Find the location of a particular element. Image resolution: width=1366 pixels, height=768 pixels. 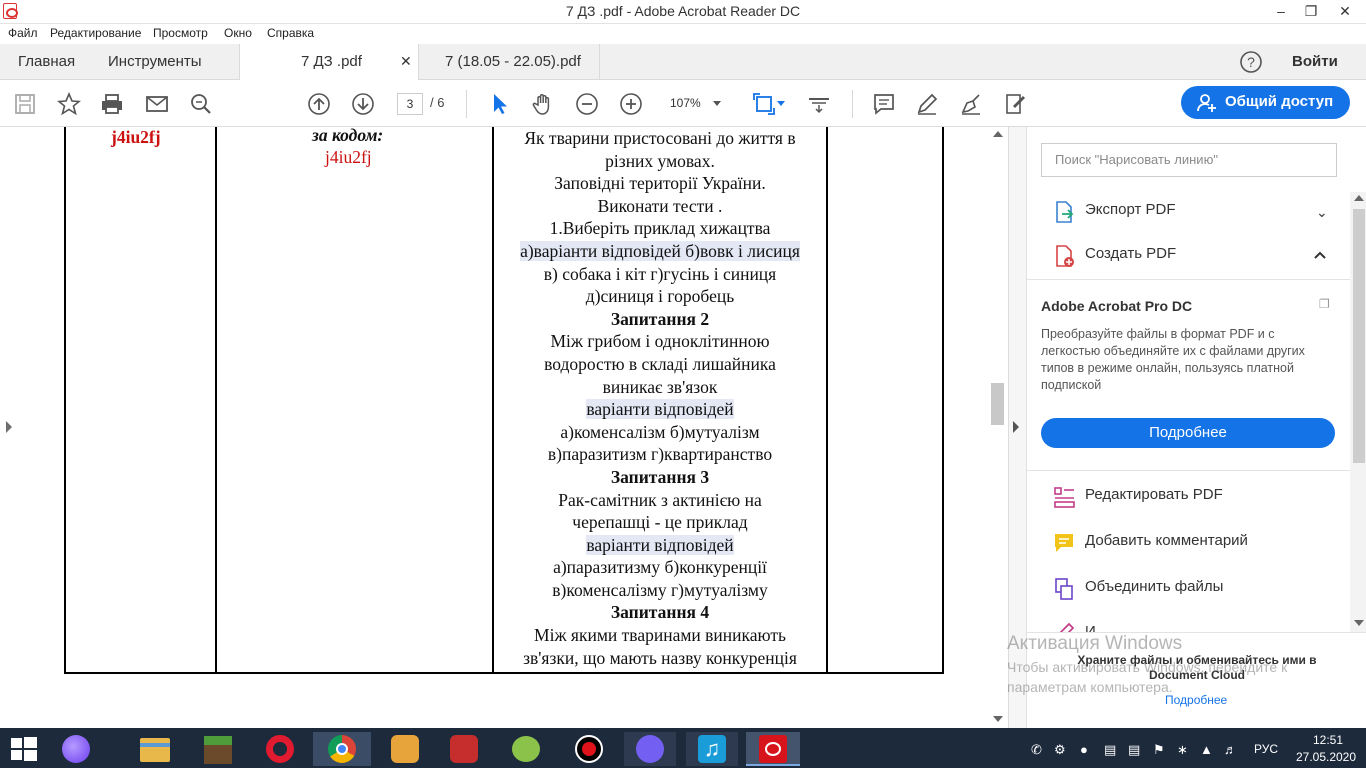

save-icon is located at coordinates (25, 104).